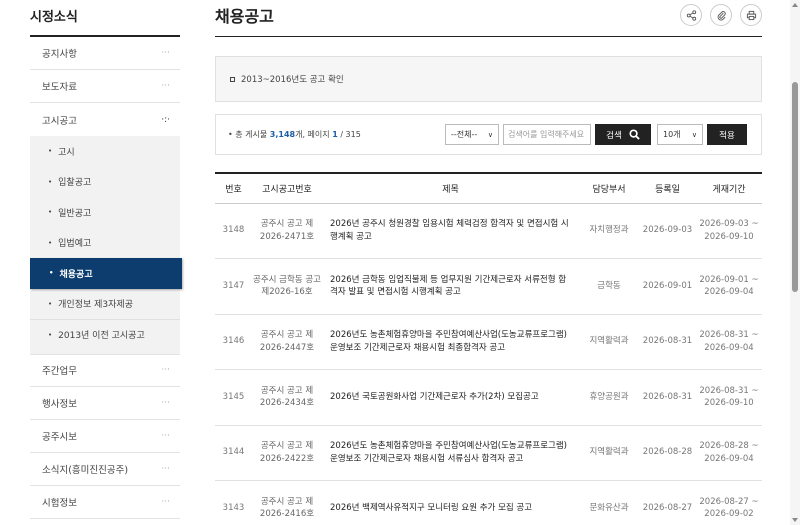  Describe the element at coordinates (75, 244) in the screenshot. I see `submenu-label: 입법예고` at that location.